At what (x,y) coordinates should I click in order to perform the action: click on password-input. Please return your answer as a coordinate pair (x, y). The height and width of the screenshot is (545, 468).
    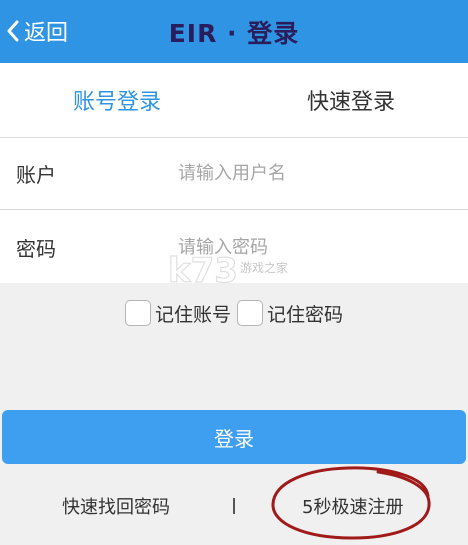
    Looking at the image, I should click on (323, 247).